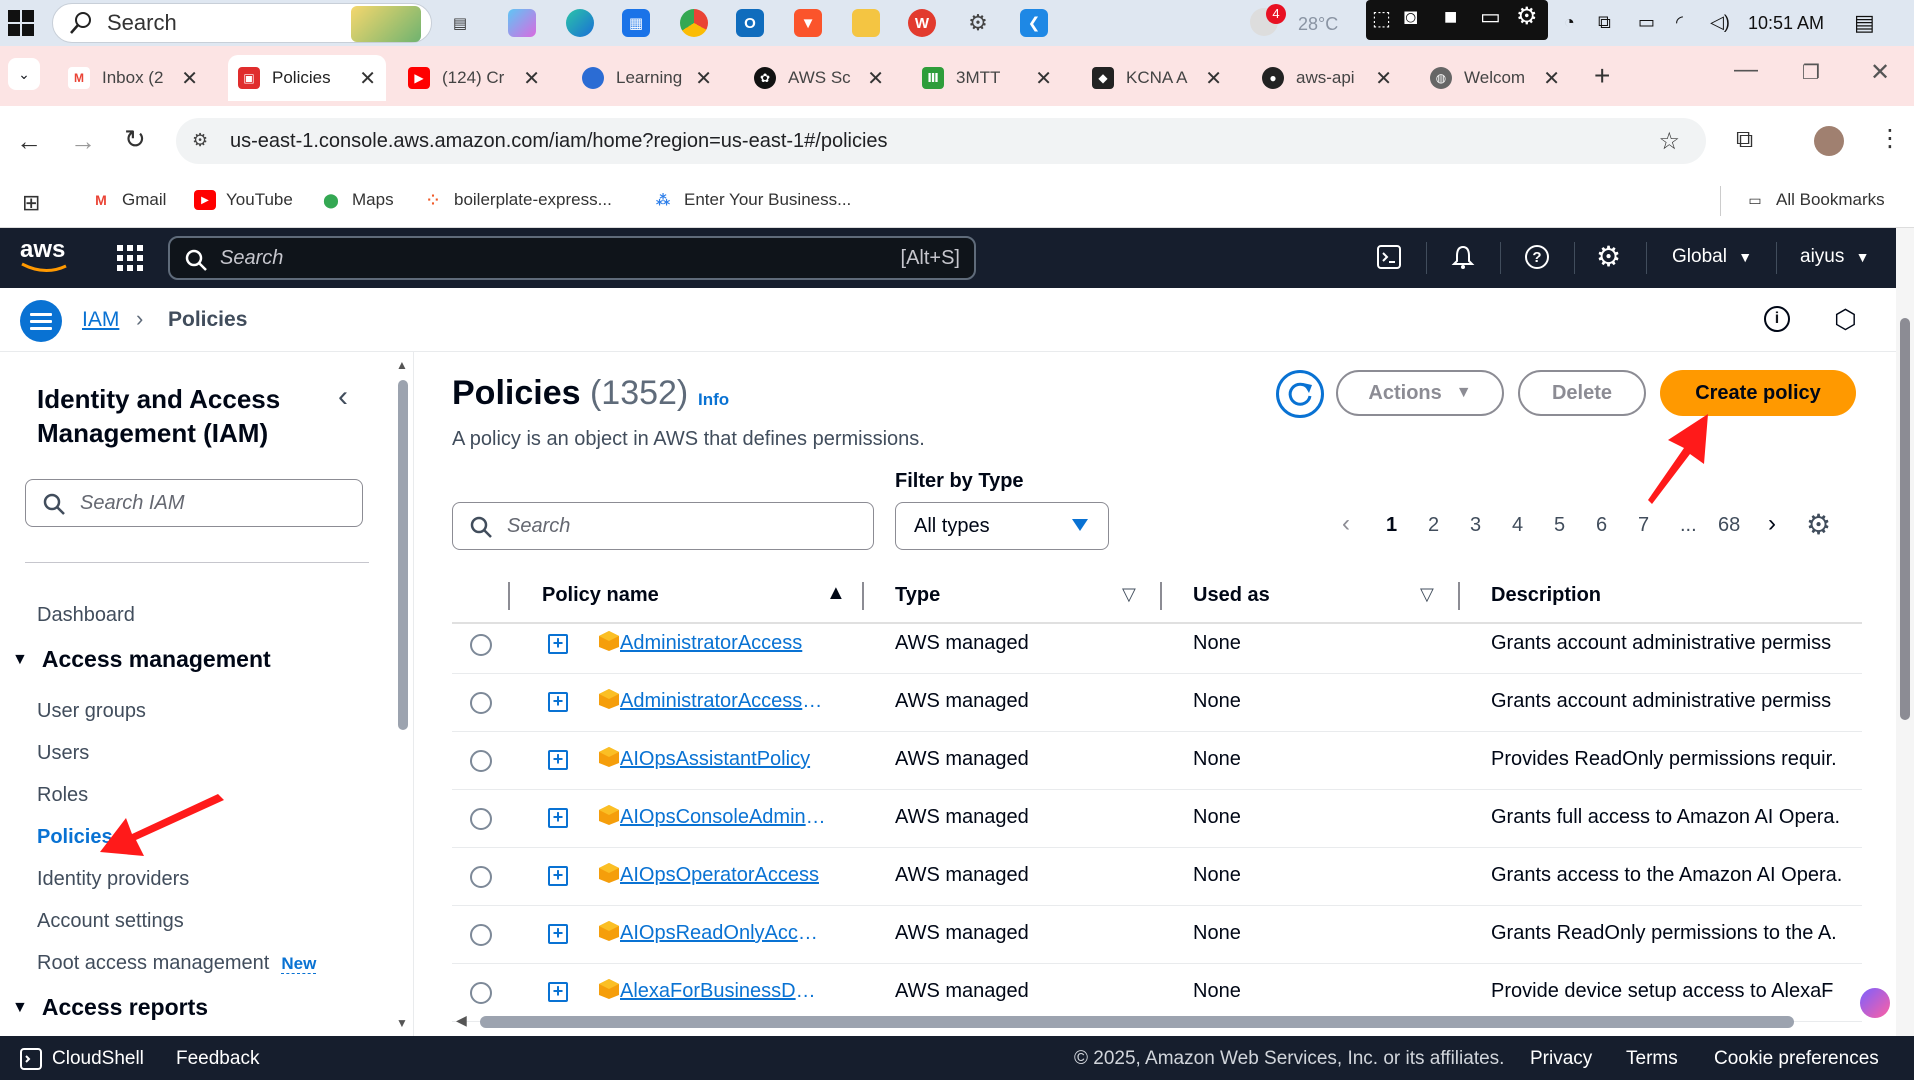 This screenshot has height=1080, width=1914. I want to click on sidebar-item-account-settings: Account settings, so click(110, 921).